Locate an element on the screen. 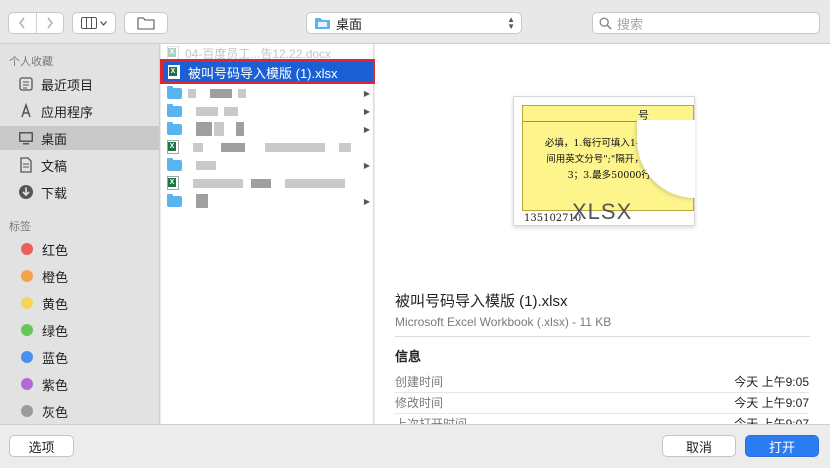 The height and width of the screenshot is (468, 830). info-row-modified: 修改时间 今天 上午9:07 is located at coordinates (602, 404).